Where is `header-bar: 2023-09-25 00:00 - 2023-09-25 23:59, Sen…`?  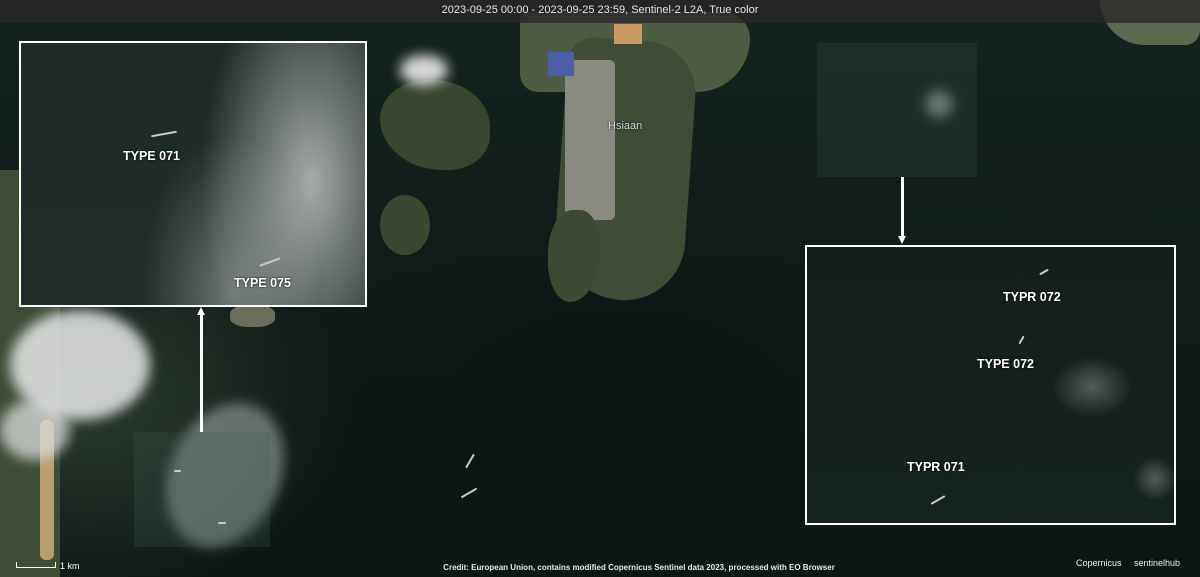
header-bar: 2023-09-25 00:00 - 2023-09-25 23:59, Sen… is located at coordinates (600, 11).